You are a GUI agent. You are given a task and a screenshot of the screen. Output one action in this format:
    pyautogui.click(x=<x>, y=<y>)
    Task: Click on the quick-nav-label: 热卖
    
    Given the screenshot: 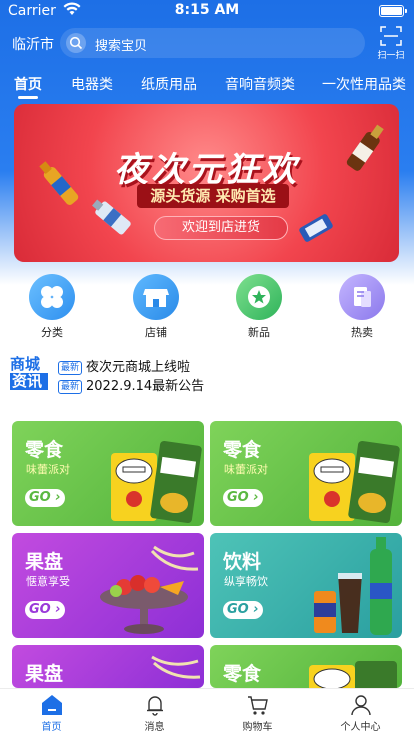 What is the action you would take?
    pyautogui.click(x=362, y=332)
    